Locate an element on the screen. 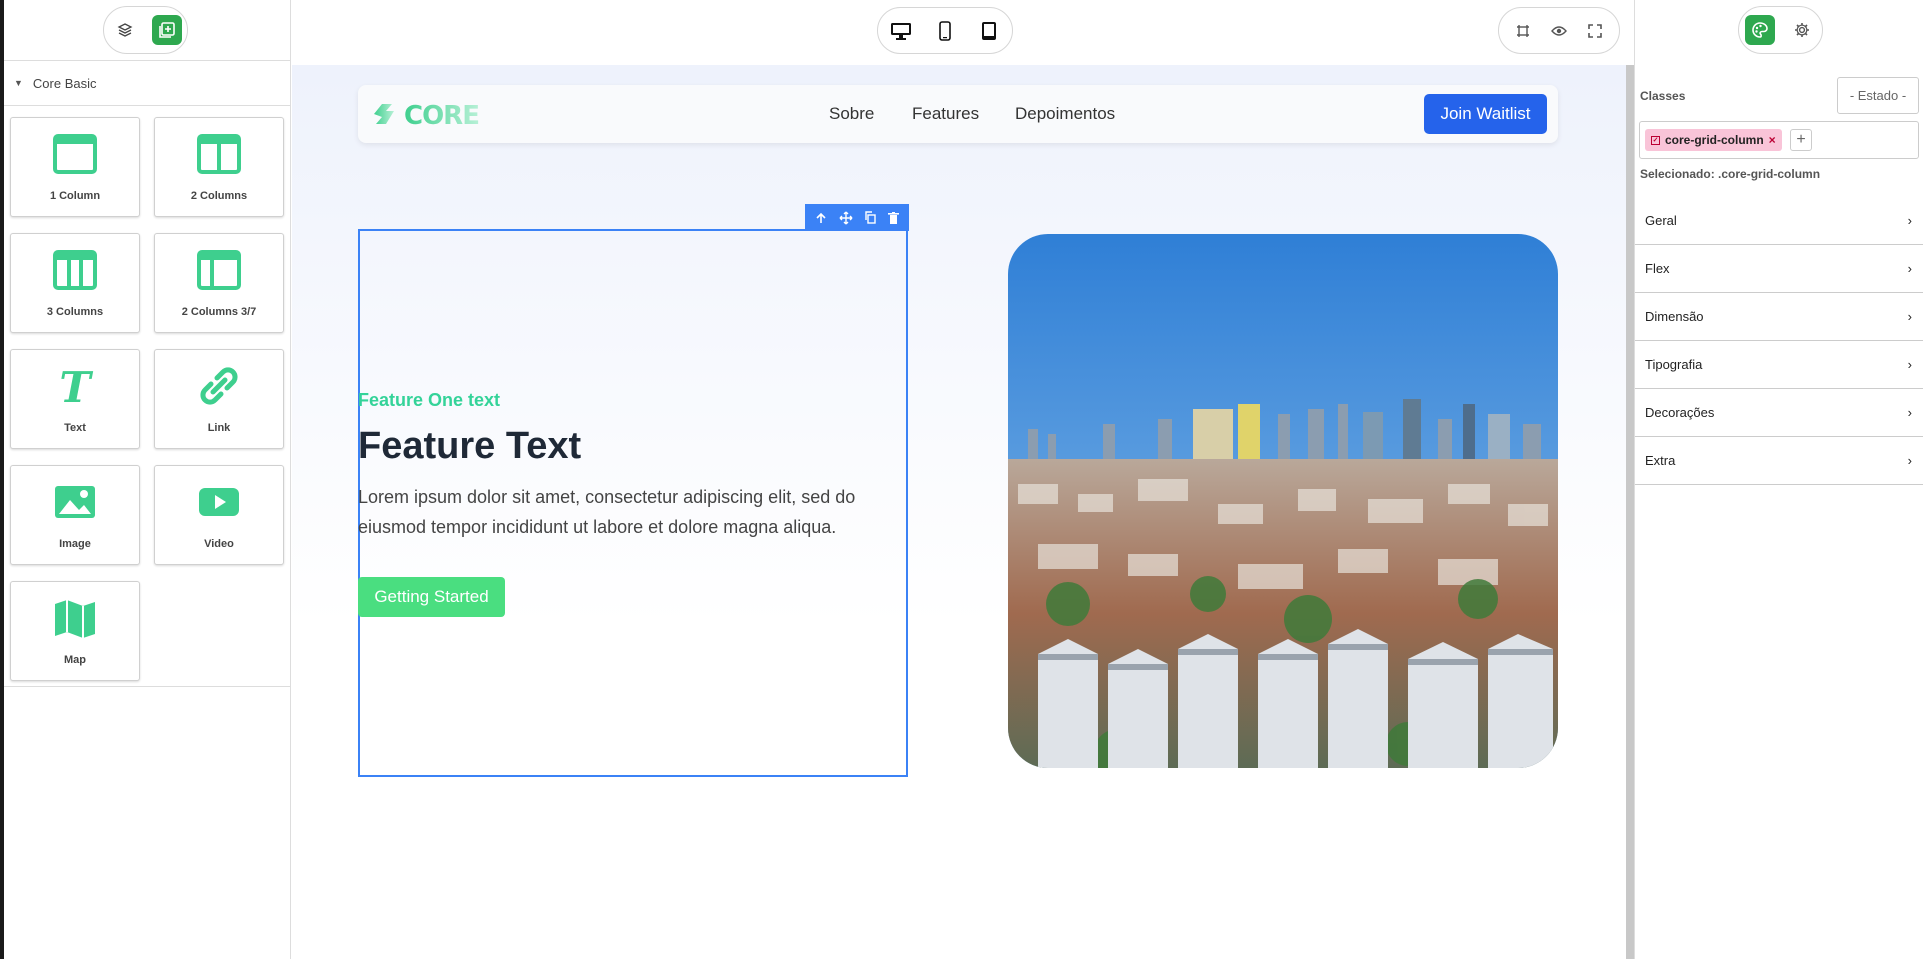  one-column-icon is located at coordinates (75, 154).